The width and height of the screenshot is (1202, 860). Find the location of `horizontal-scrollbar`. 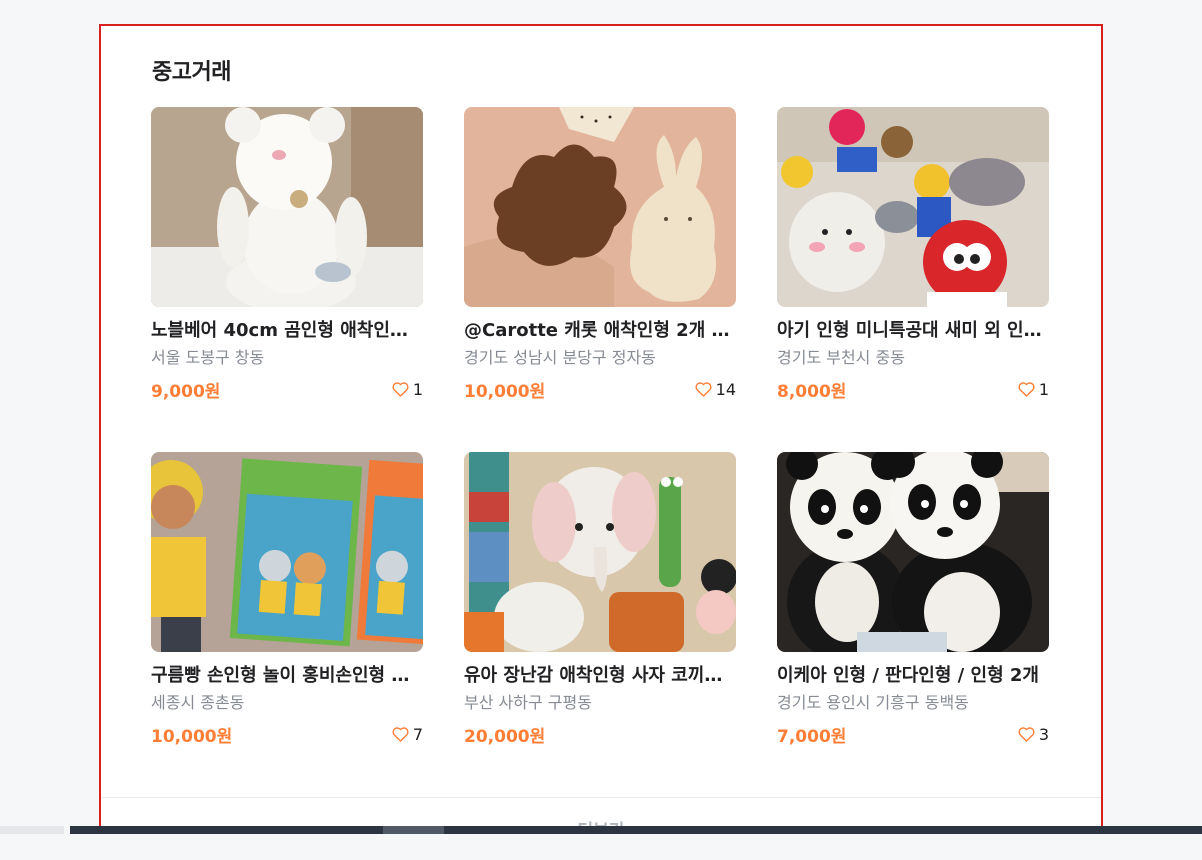

horizontal-scrollbar is located at coordinates (636, 830).